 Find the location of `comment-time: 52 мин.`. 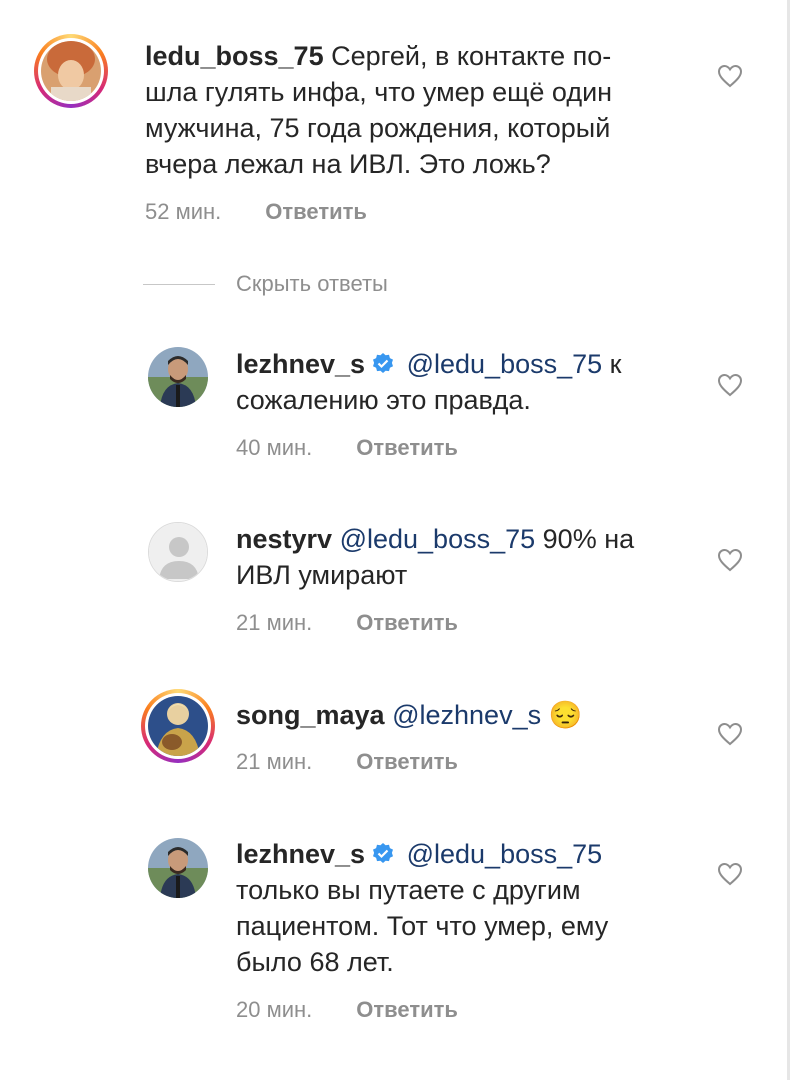

comment-time: 52 мин. is located at coordinates (183, 211).